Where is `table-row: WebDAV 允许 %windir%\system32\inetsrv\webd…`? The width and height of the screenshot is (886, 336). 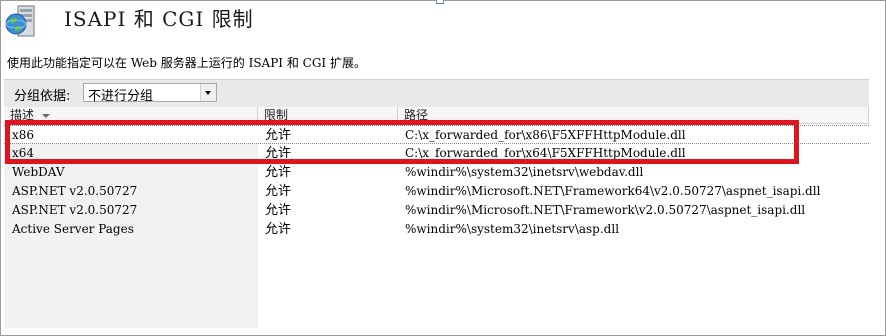
table-row: WebDAV 允许 %windir%\system32\inetsrv\webd… is located at coordinates (436, 172).